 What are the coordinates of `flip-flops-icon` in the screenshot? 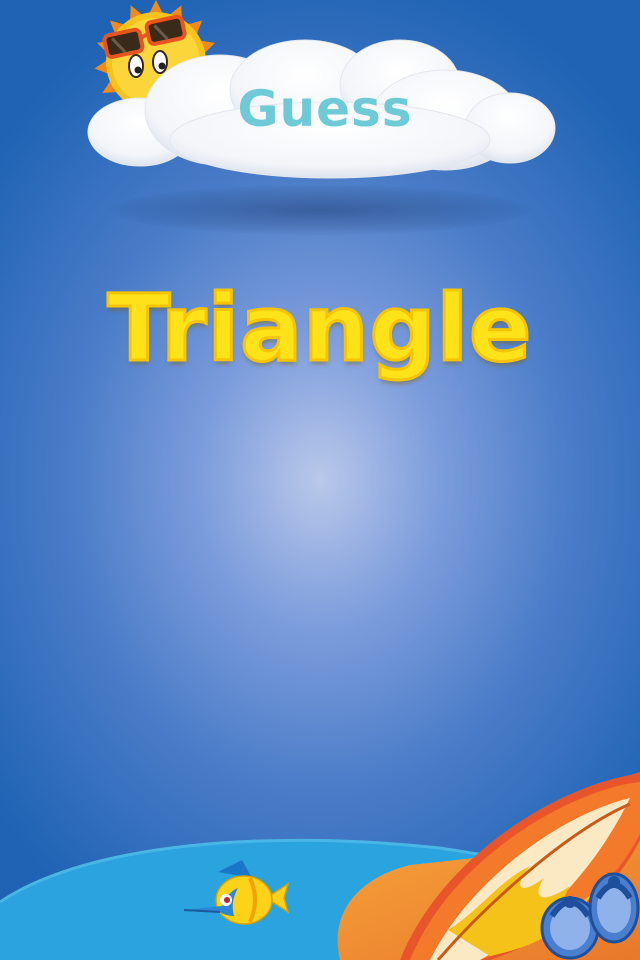 It's located at (590, 916).